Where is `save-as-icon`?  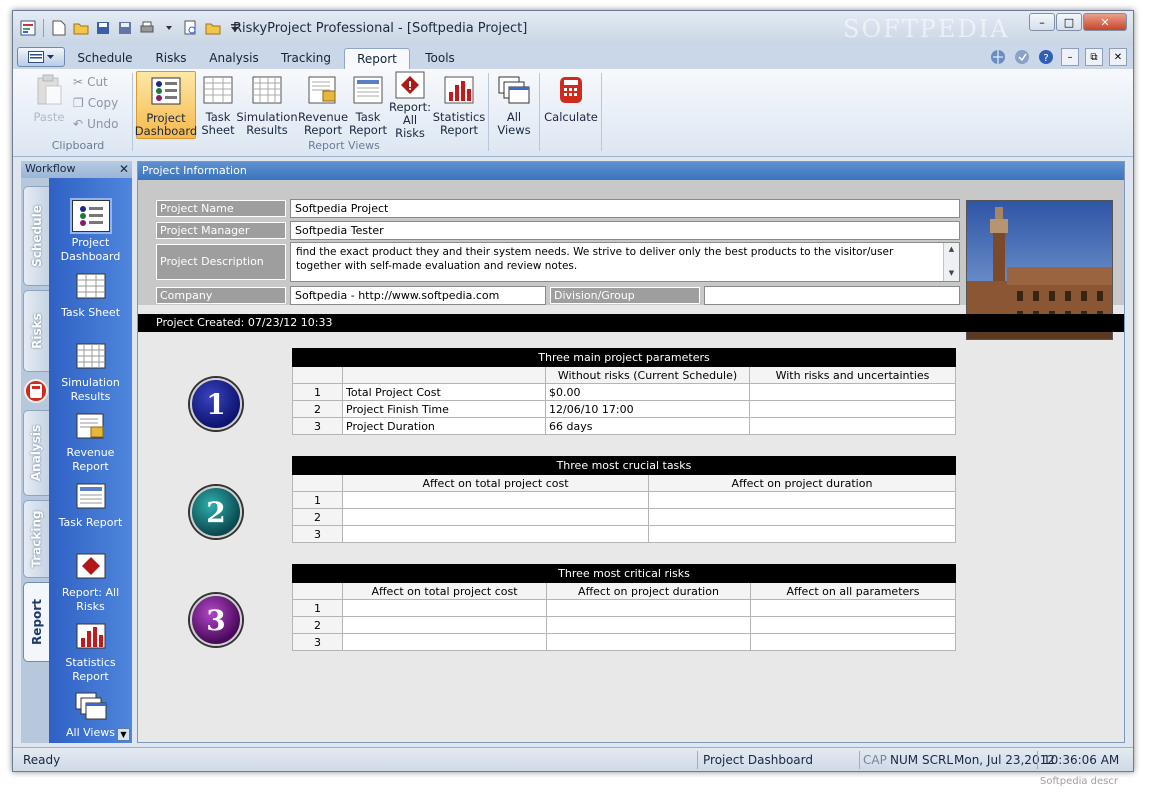
save-as-icon is located at coordinates (125, 28).